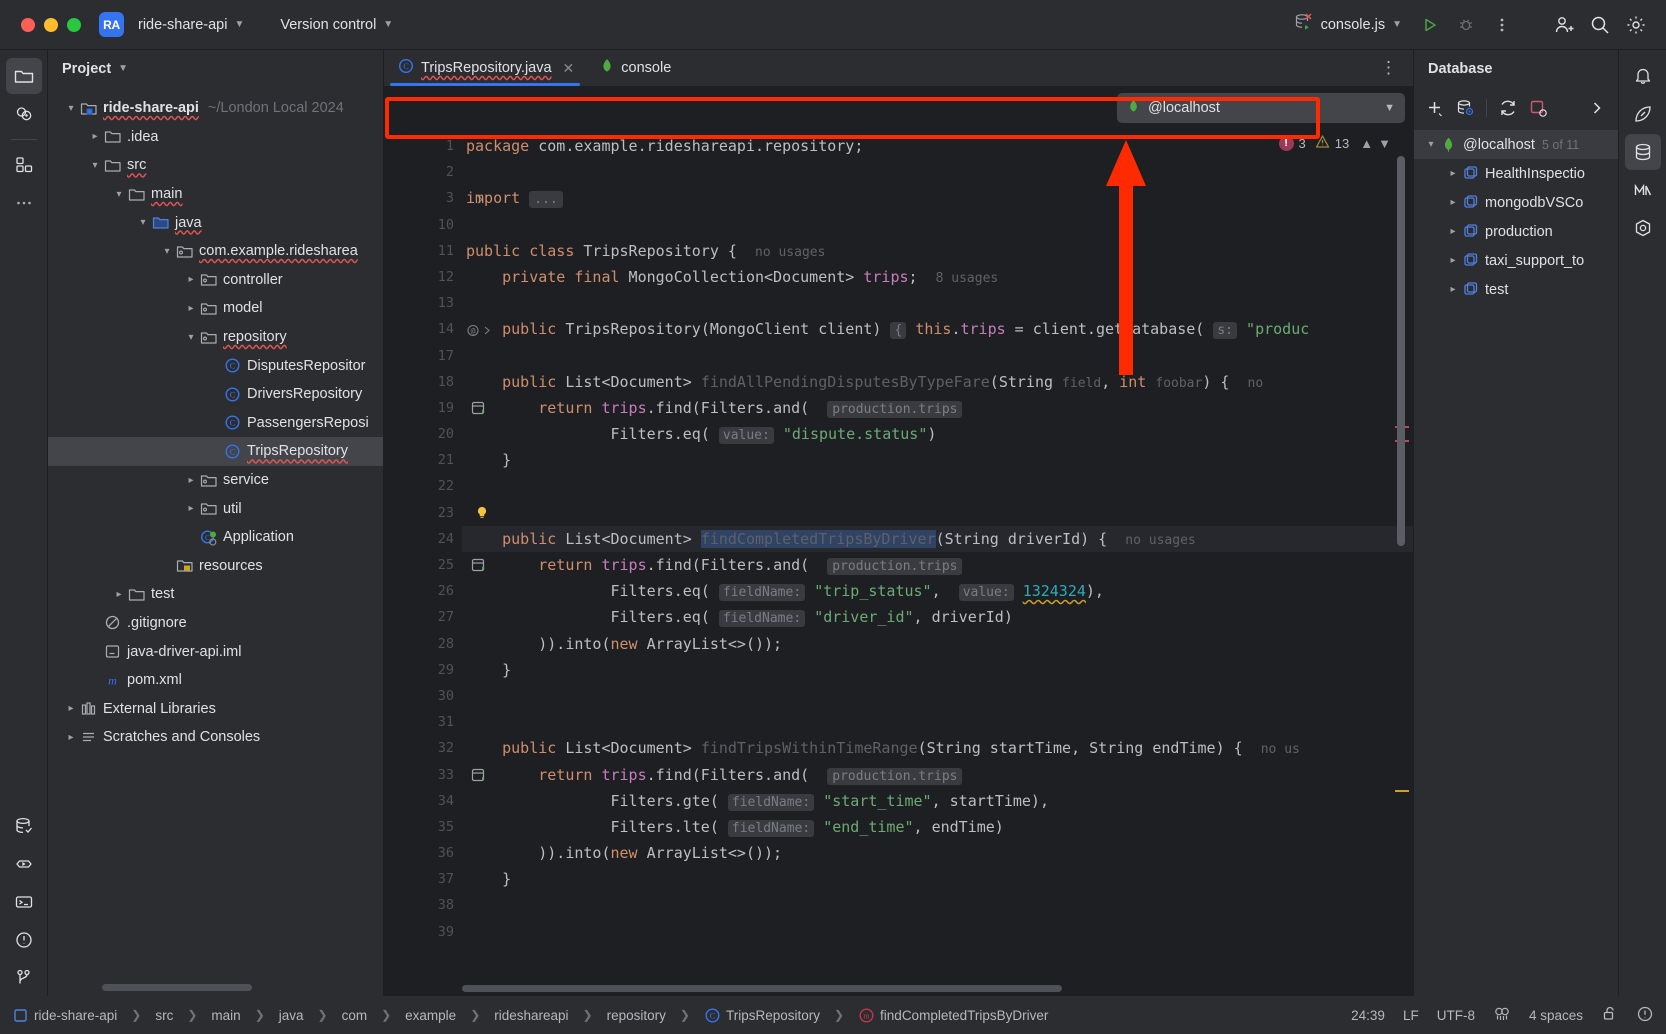  What do you see at coordinates (215, 165) in the screenshot?
I see `project-tree-item: ▾ src` at bounding box center [215, 165].